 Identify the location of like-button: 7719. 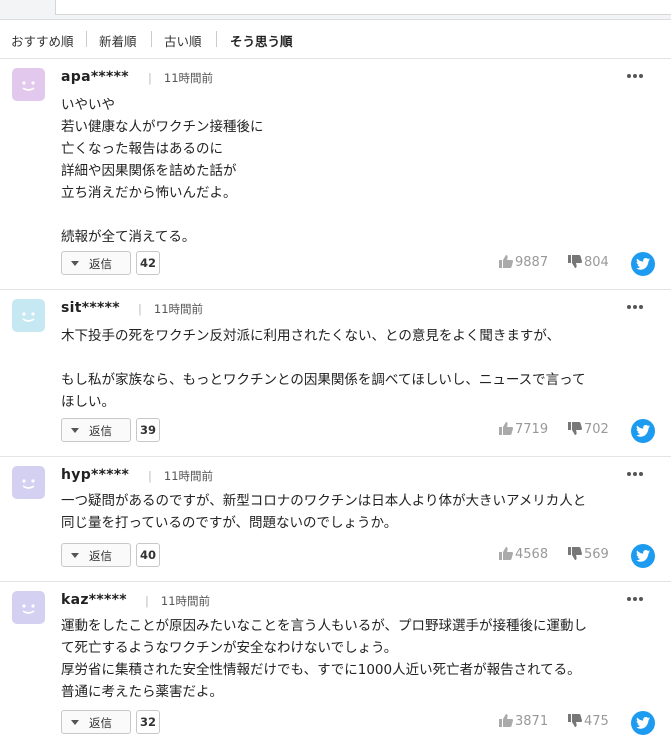
(523, 429).